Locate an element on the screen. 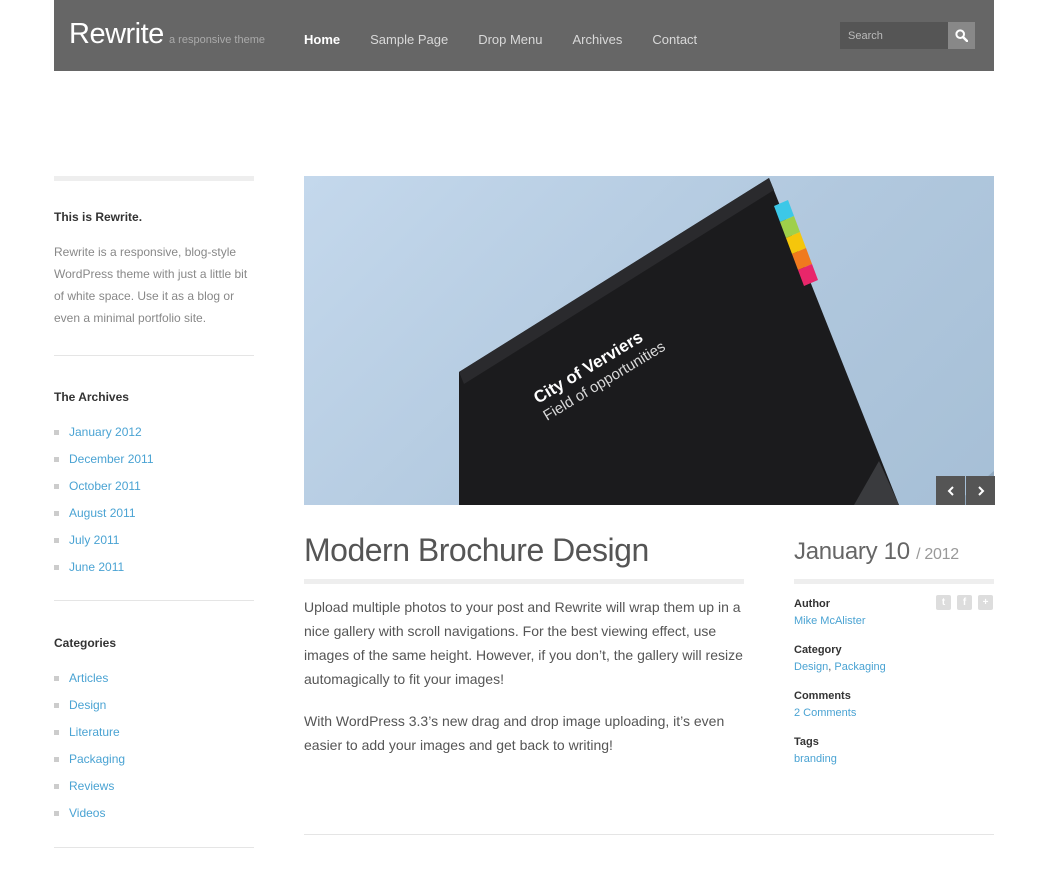  slider-next-button is located at coordinates (980, 490).